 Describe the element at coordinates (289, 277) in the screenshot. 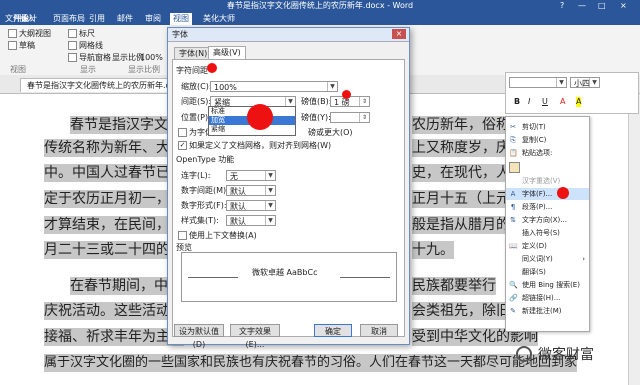

I see `preview-box: 微软卓越 AaBbCc` at that location.